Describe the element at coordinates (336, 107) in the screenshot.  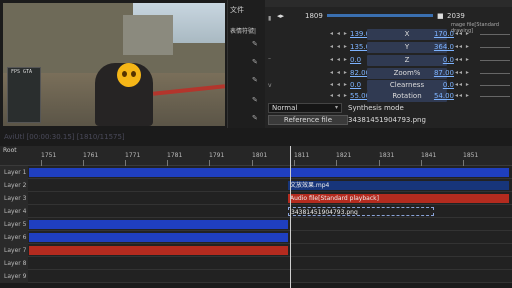
I see `chevron-down-icon: ▾` at that location.